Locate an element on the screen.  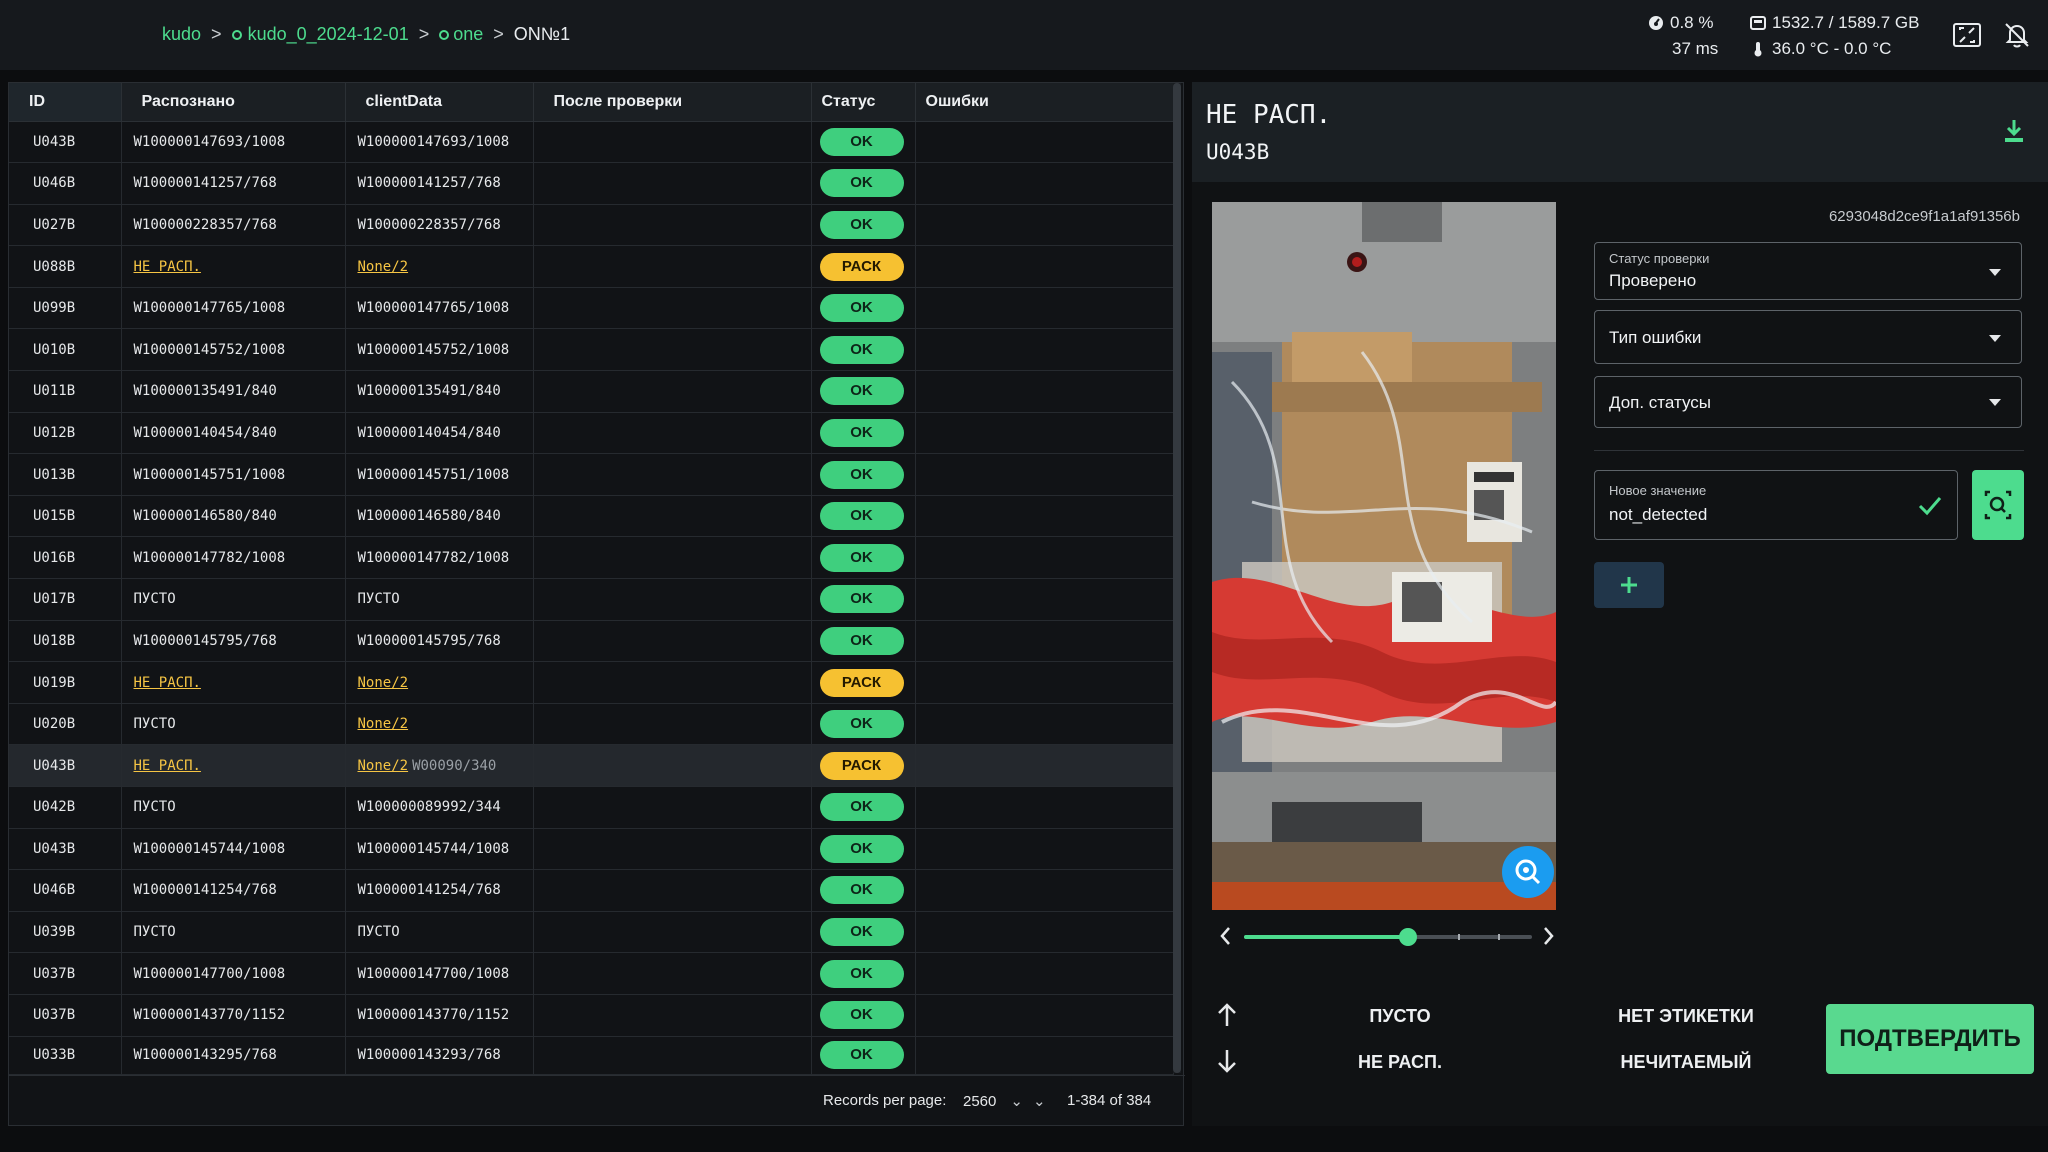
zoom-button is located at coordinates (1528, 872).